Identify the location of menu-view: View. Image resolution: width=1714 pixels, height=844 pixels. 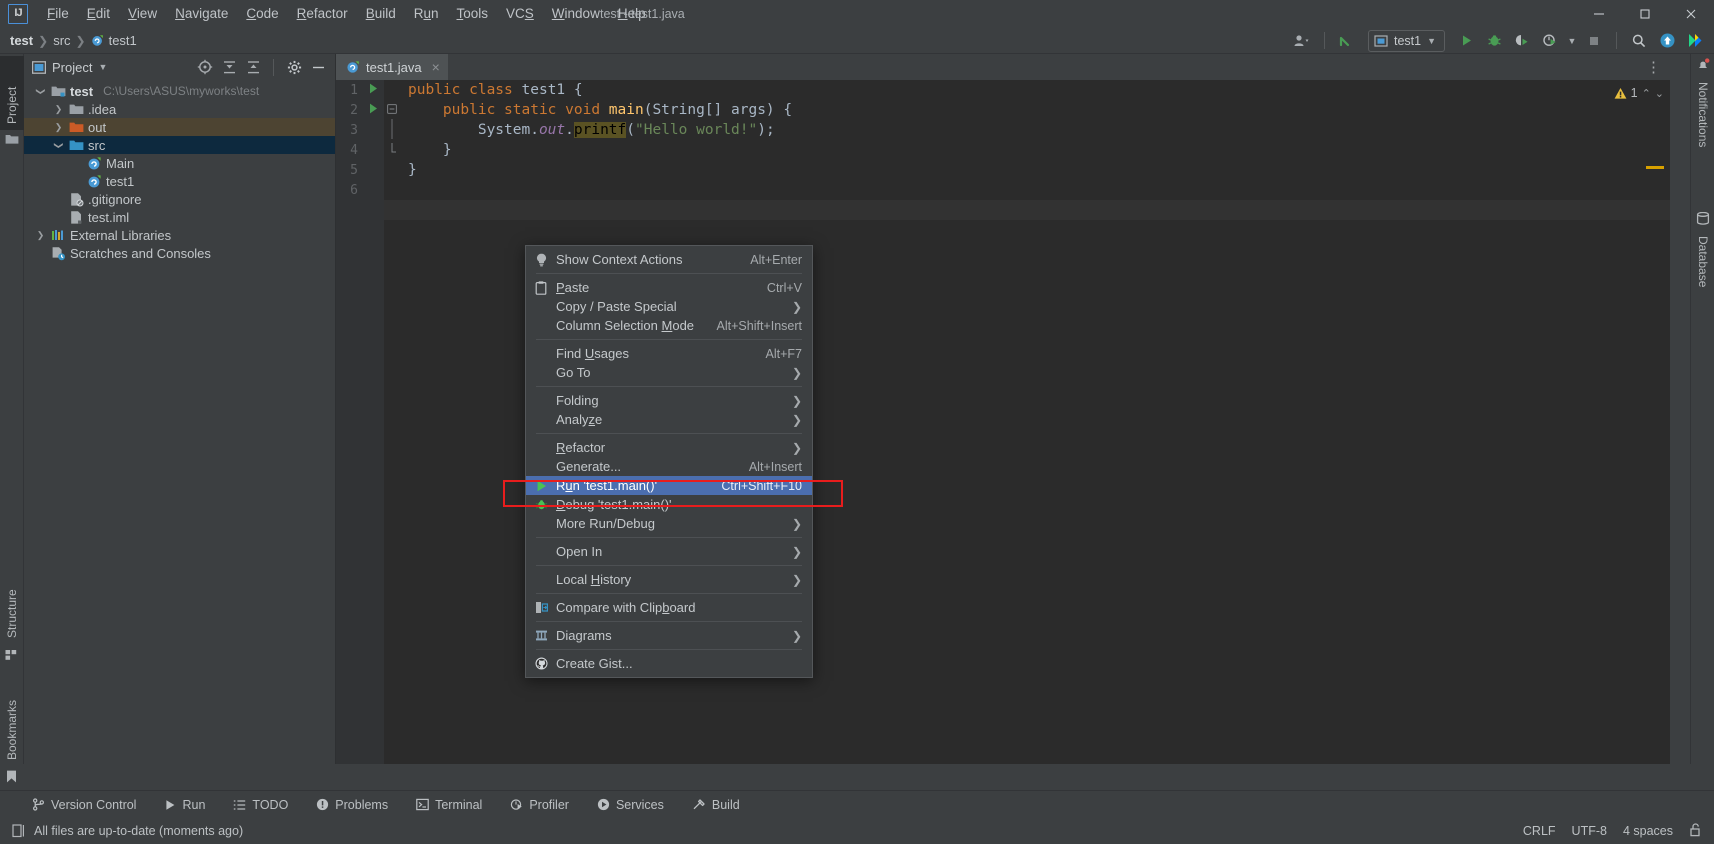
(142, 14).